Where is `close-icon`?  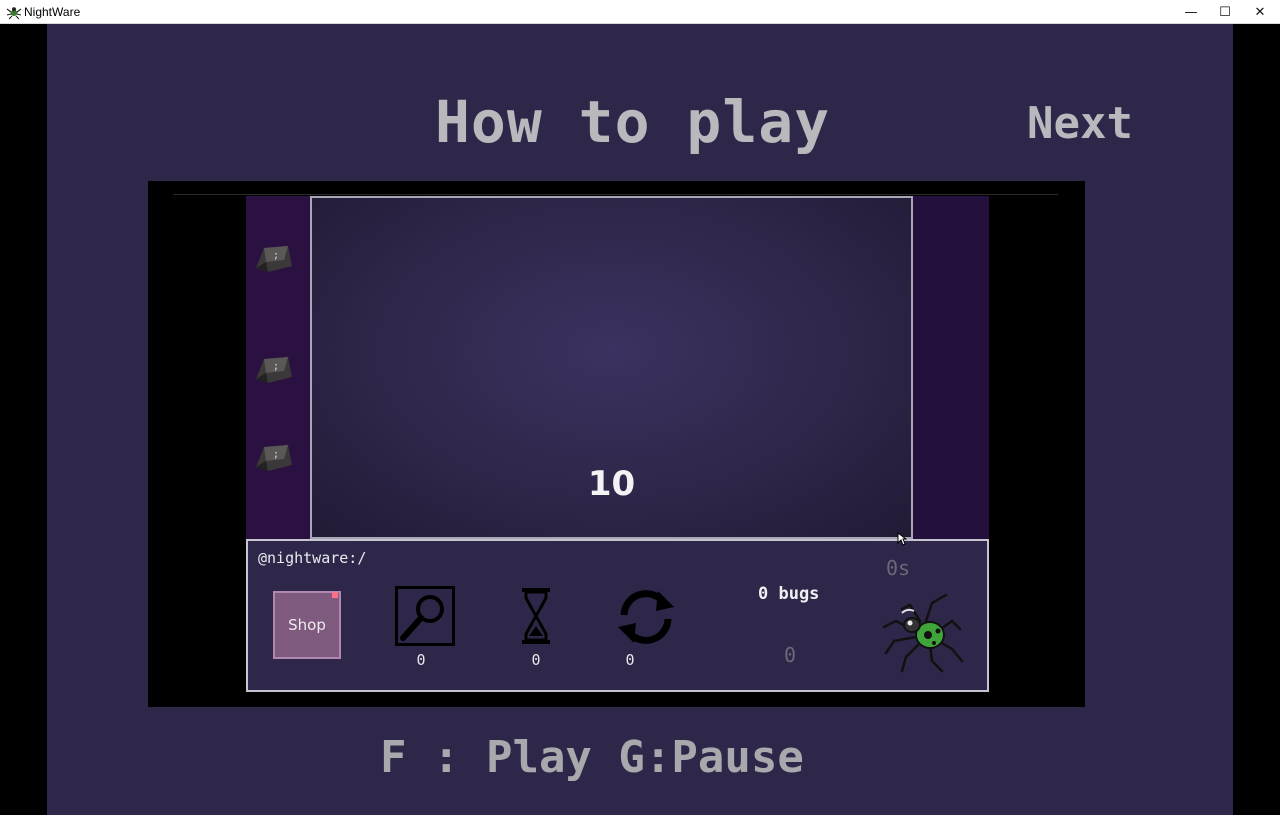
close-icon is located at coordinates (335, 595).